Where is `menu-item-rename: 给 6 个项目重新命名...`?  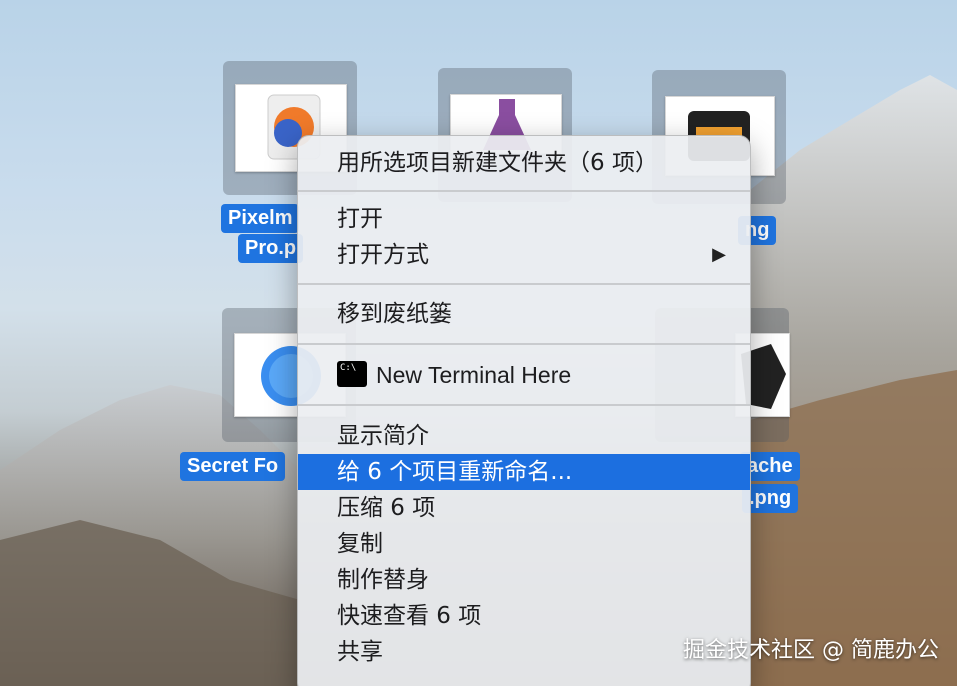
menu-item-rename: 给 6 个项目重新命名... is located at coordinates (524, 472).